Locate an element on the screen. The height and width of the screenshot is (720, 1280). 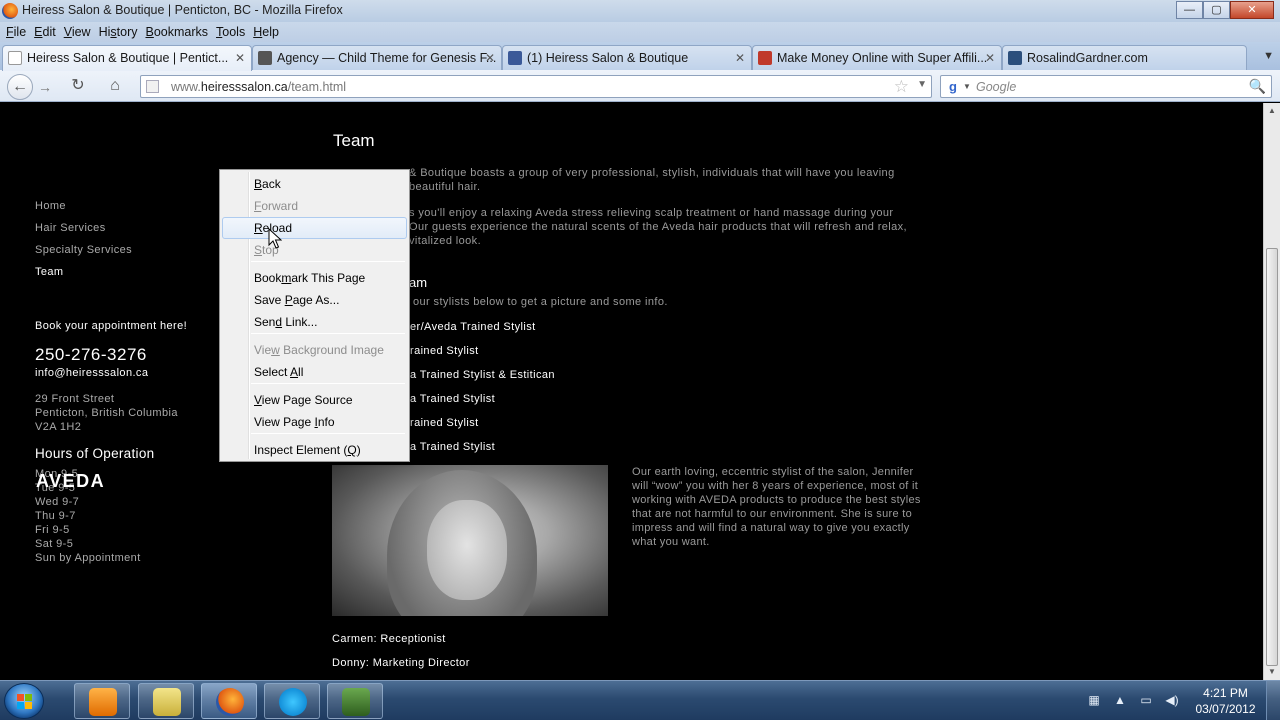
minimize-button: — is located at coordinates (1189, 10).